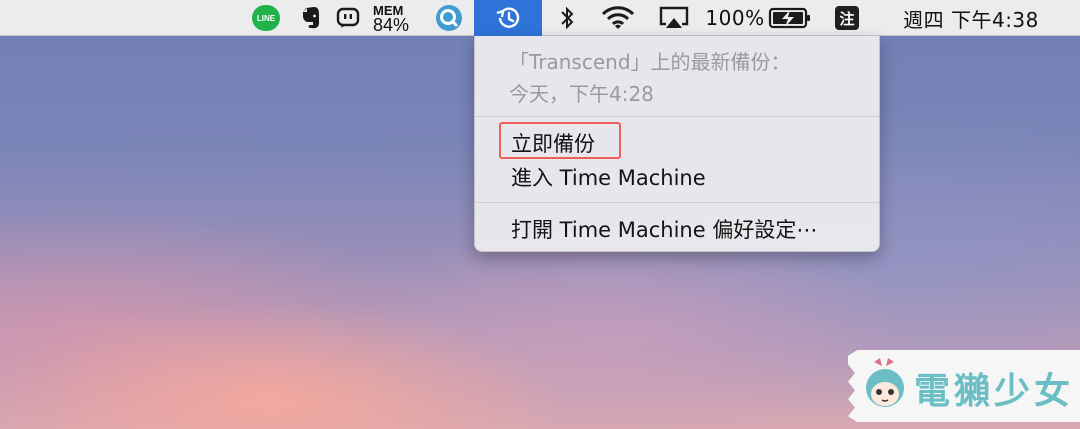  I want to click on search-app-icon, so click(449, 18).